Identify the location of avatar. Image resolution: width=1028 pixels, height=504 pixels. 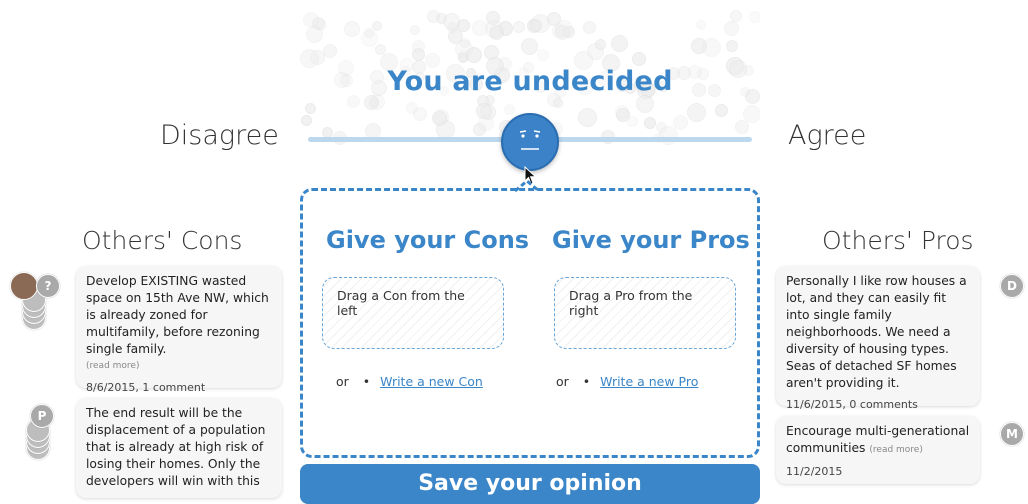
(24, 286).